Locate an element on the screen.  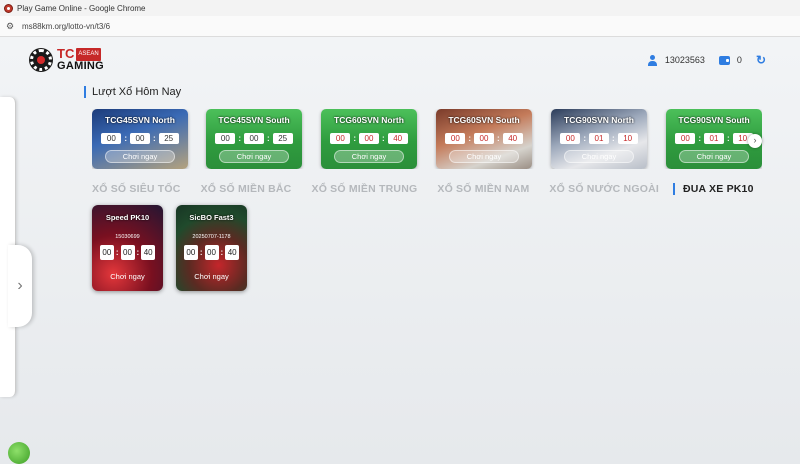
game-card: TCG60SVN North 00: 00: 40 Chơi ngay is located at coordinates (369, 139).